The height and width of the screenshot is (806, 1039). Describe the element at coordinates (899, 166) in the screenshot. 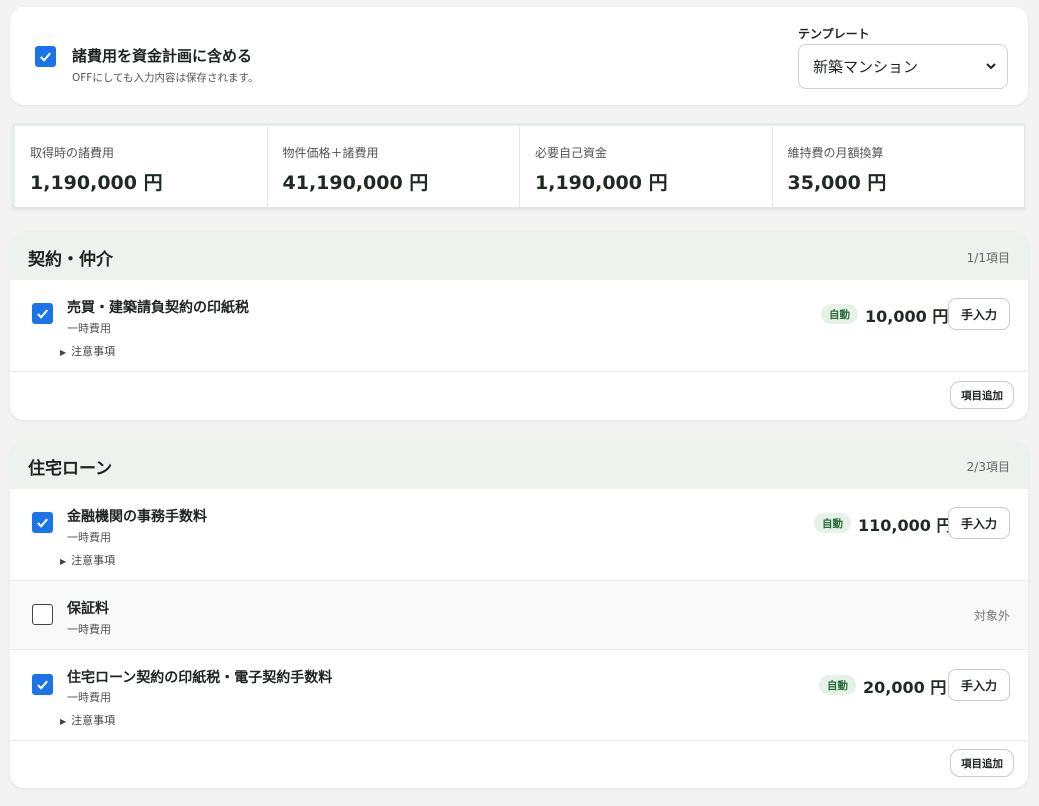

I see `summary-monthly-maintenance: 維持費の月額換算 35,000 円` at that location.